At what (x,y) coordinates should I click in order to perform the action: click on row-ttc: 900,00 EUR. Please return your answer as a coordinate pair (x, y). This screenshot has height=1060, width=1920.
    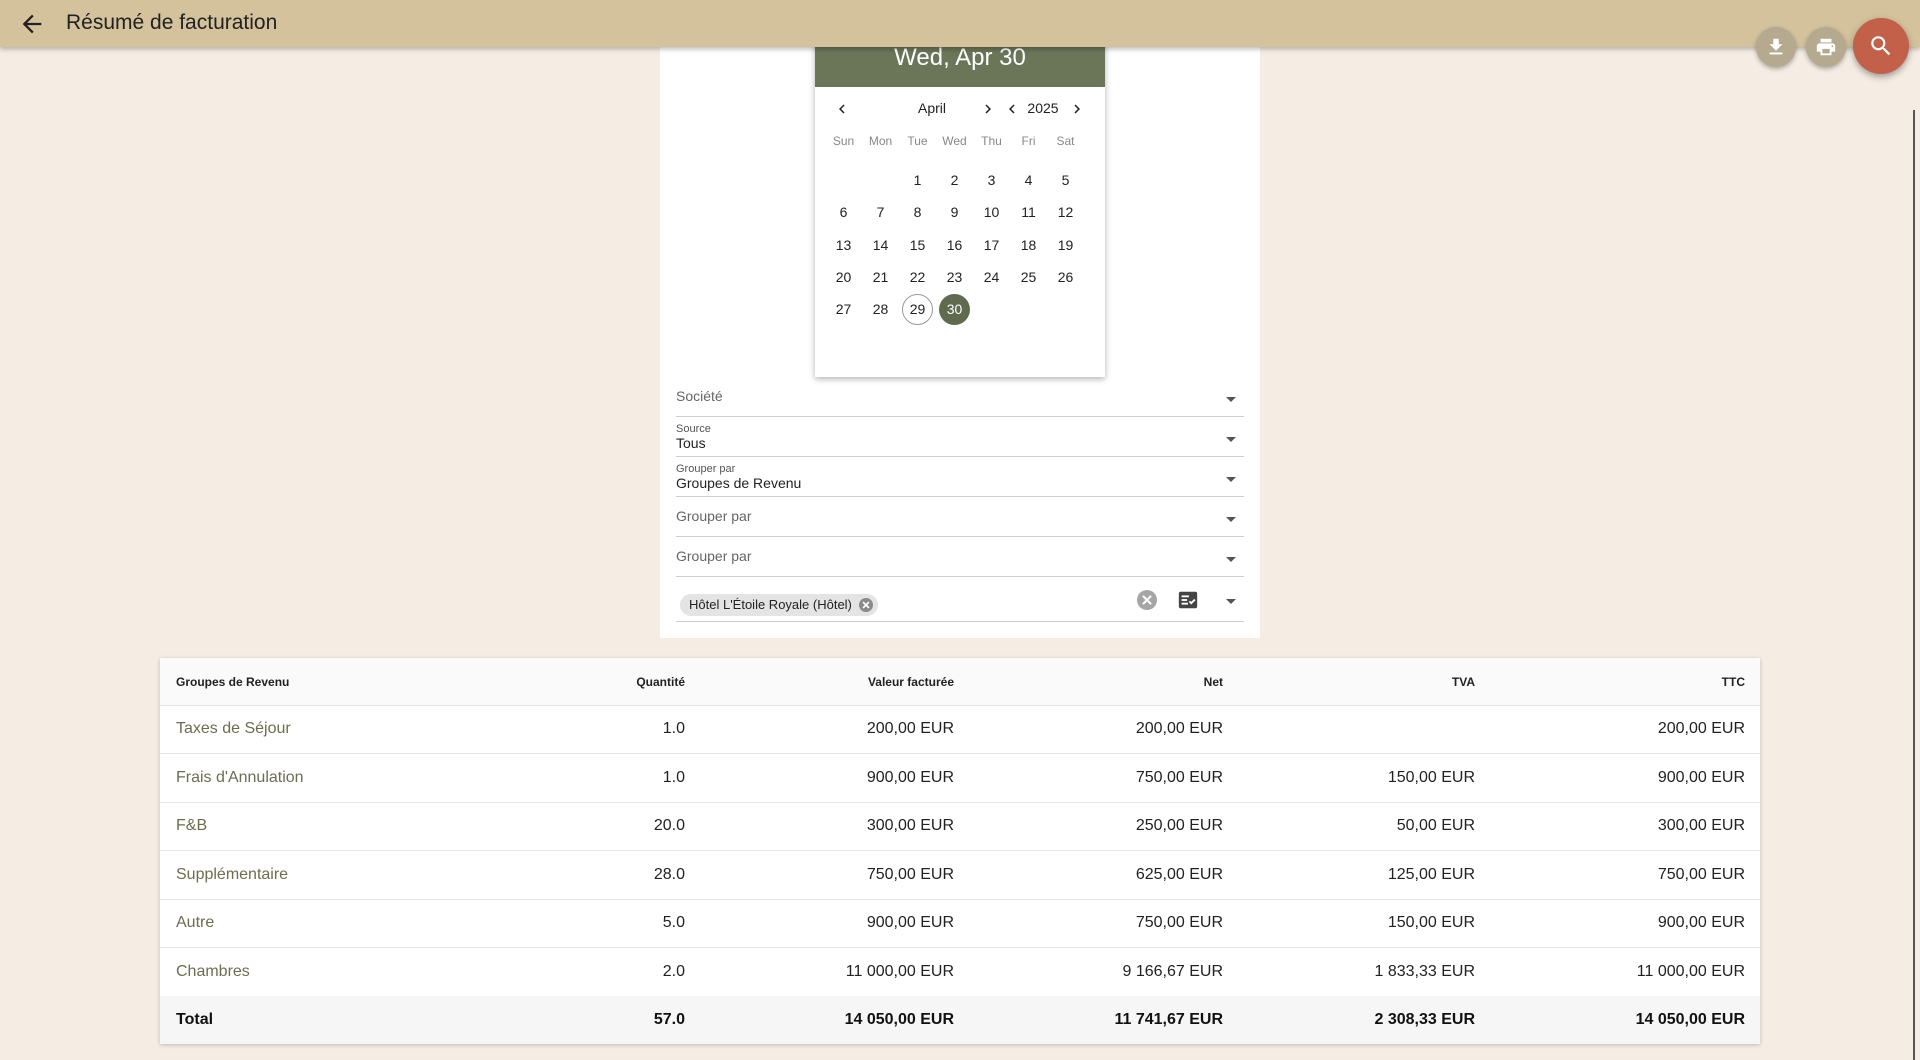
    Looking at the image, I should click on (1701, 922).